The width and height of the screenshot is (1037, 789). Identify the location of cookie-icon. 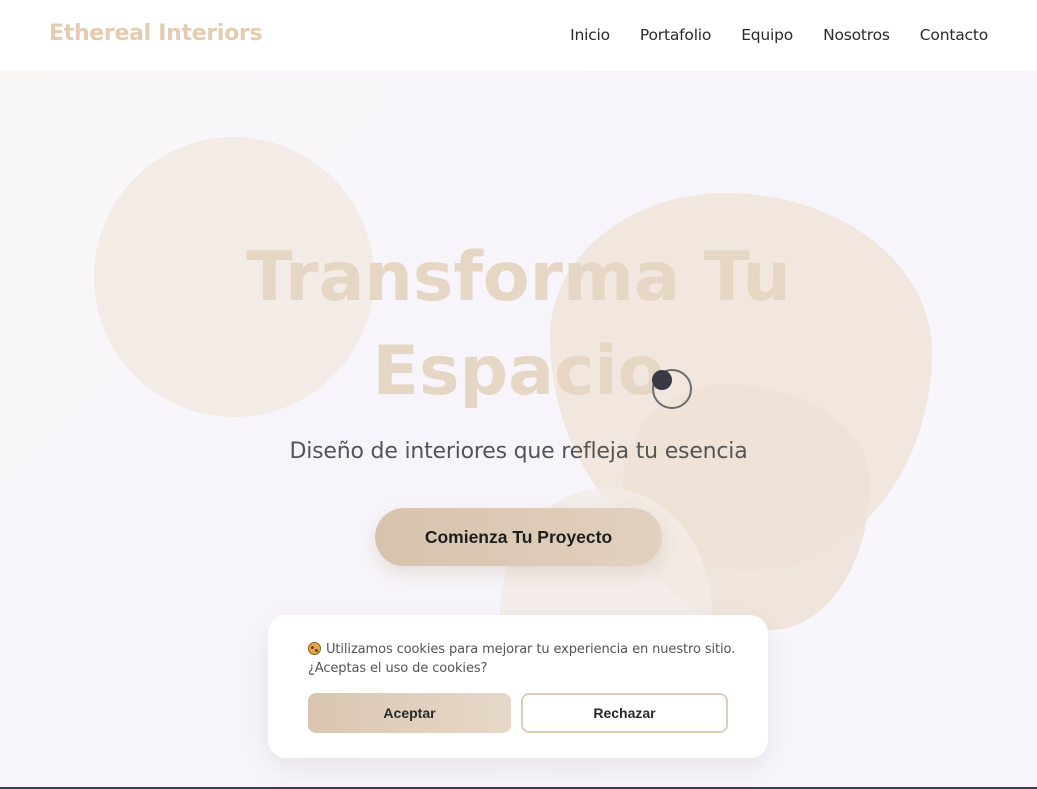
(314, 648).